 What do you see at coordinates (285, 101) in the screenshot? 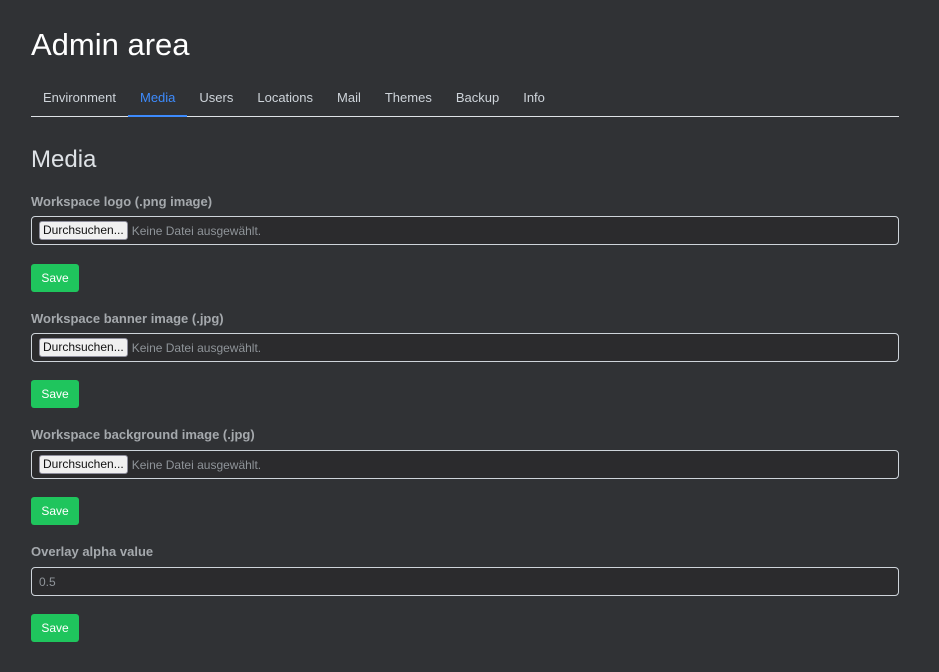
I see `tab-locations: Locations` at bounding box center [285, 101].